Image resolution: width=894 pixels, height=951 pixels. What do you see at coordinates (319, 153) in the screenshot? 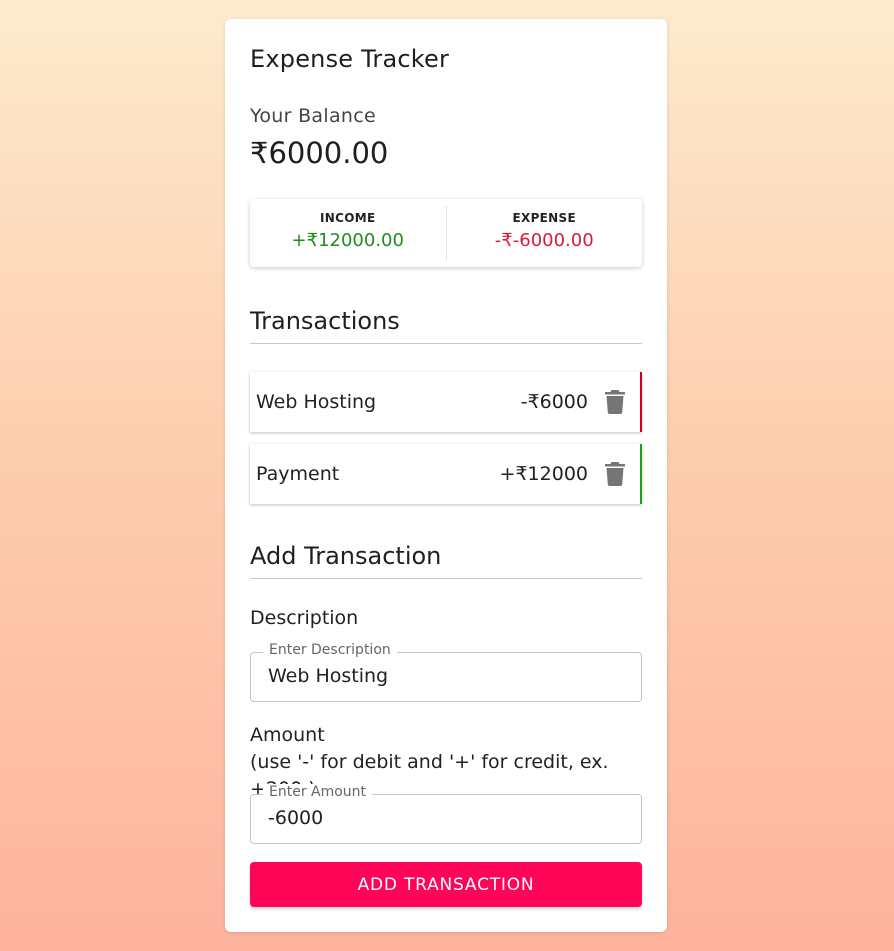
I see `balance-value: ₹6000.00` at bounding box center [319, 153].